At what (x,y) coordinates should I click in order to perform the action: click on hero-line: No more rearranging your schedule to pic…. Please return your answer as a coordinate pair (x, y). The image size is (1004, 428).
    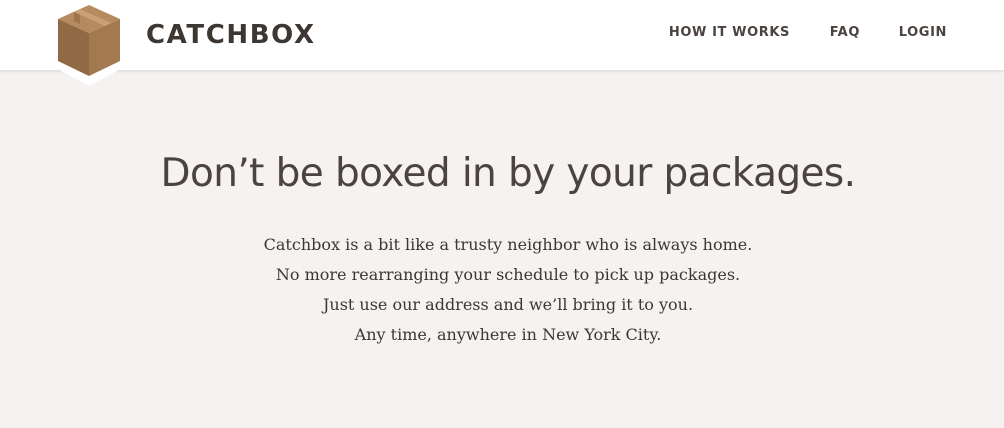
    Looking at the image, I should click on (508, 274).